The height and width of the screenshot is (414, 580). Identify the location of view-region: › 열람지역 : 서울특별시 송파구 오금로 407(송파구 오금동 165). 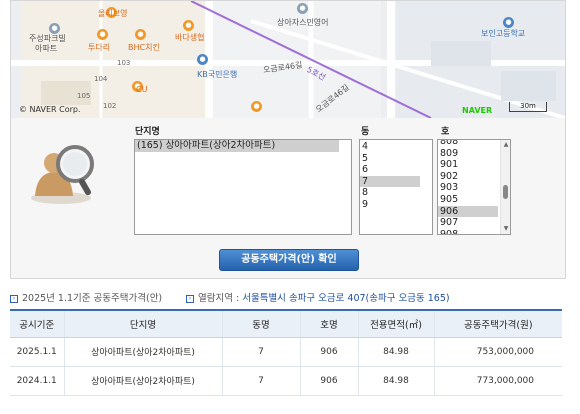
(318, 297).